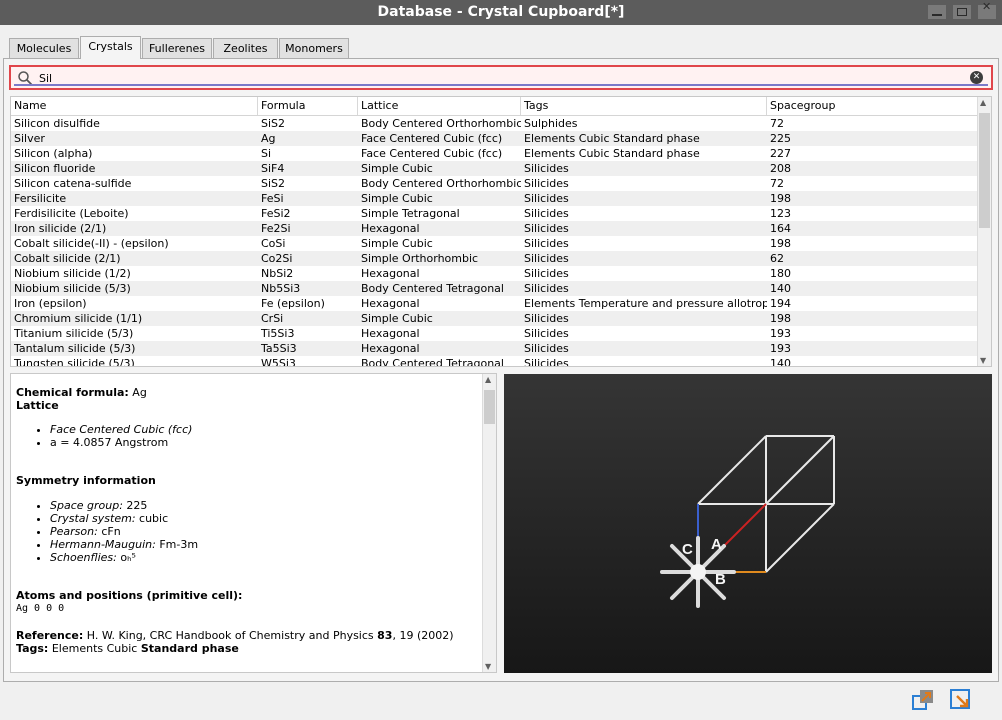 The image size is (1002, 720). What do you see at coordinates (501, 12) in the screenshot?
I see `window-title: Database - Crystal Cupboard[*]` at bounding box center [501, 12].